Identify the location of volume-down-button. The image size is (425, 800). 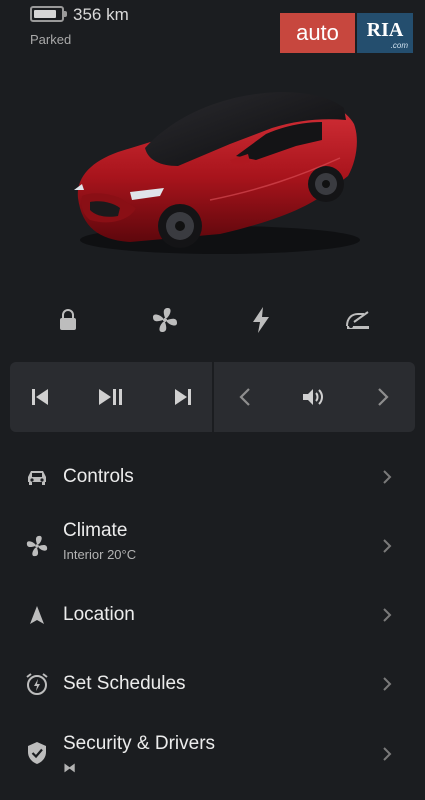
(245, 397).